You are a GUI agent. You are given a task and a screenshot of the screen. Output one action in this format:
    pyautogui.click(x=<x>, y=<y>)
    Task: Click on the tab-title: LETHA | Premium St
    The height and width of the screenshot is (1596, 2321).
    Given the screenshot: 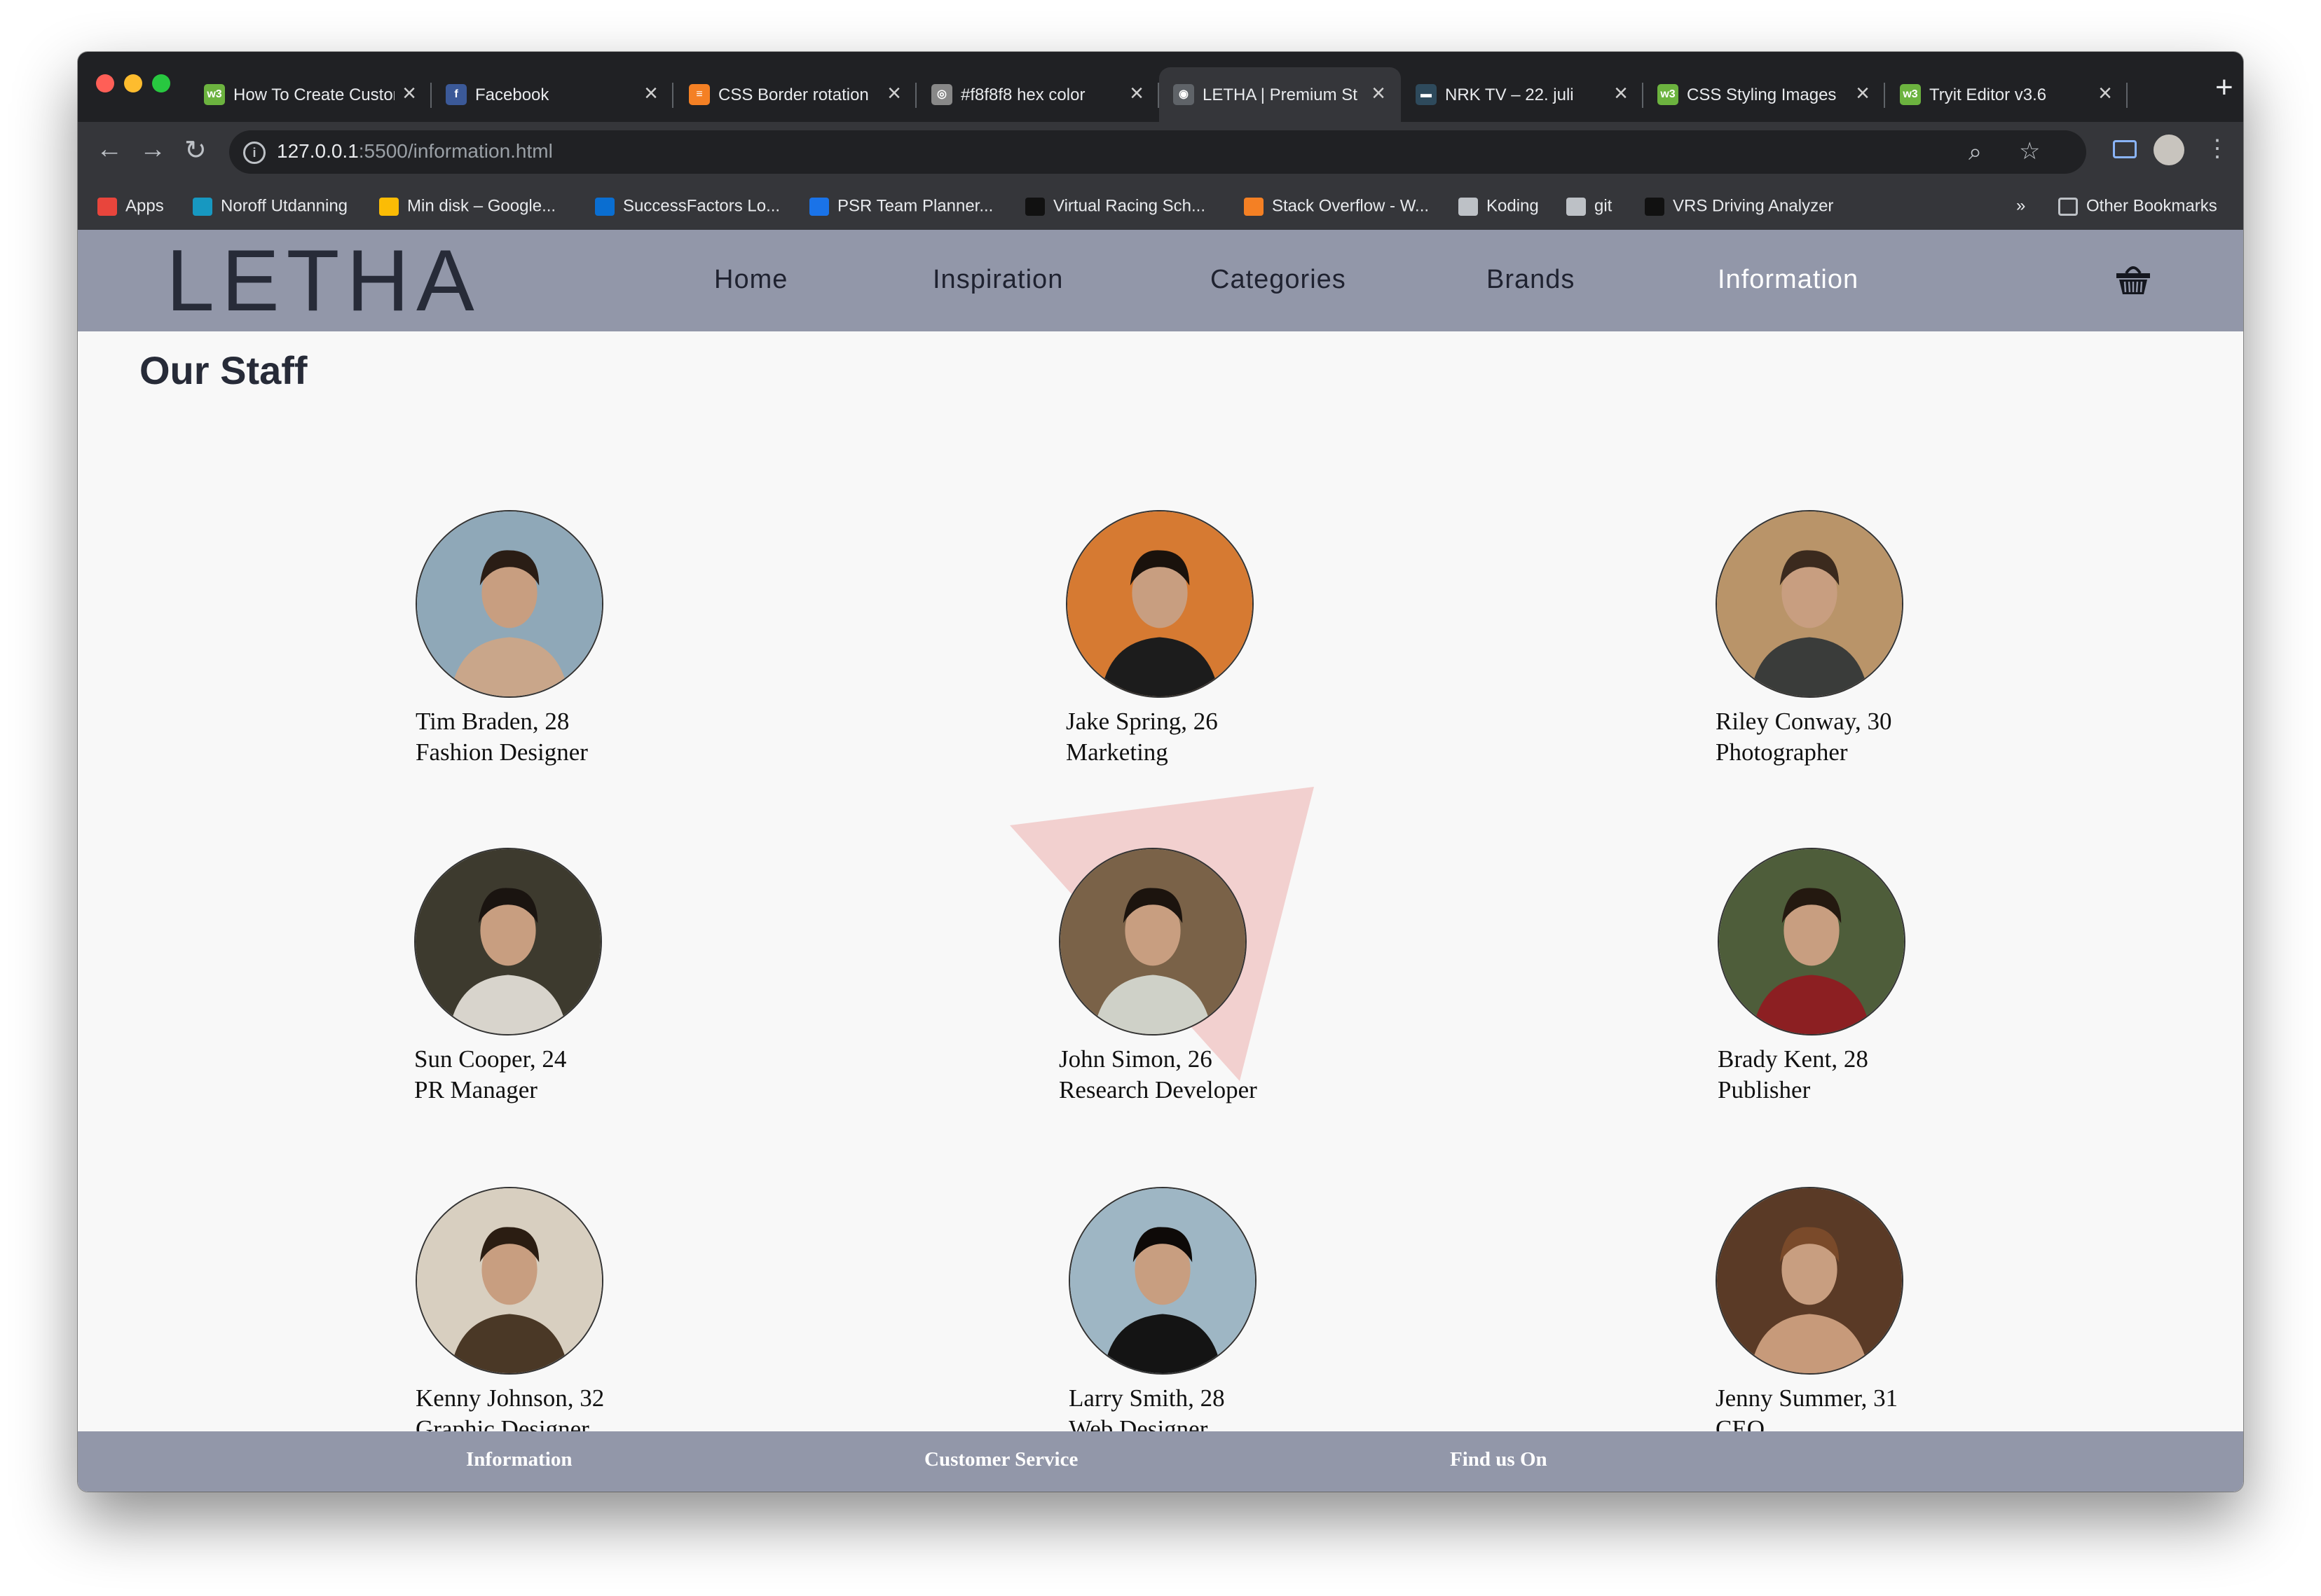 What is the action you would take?
    pyautogui.click(x=1280, y=95)
    